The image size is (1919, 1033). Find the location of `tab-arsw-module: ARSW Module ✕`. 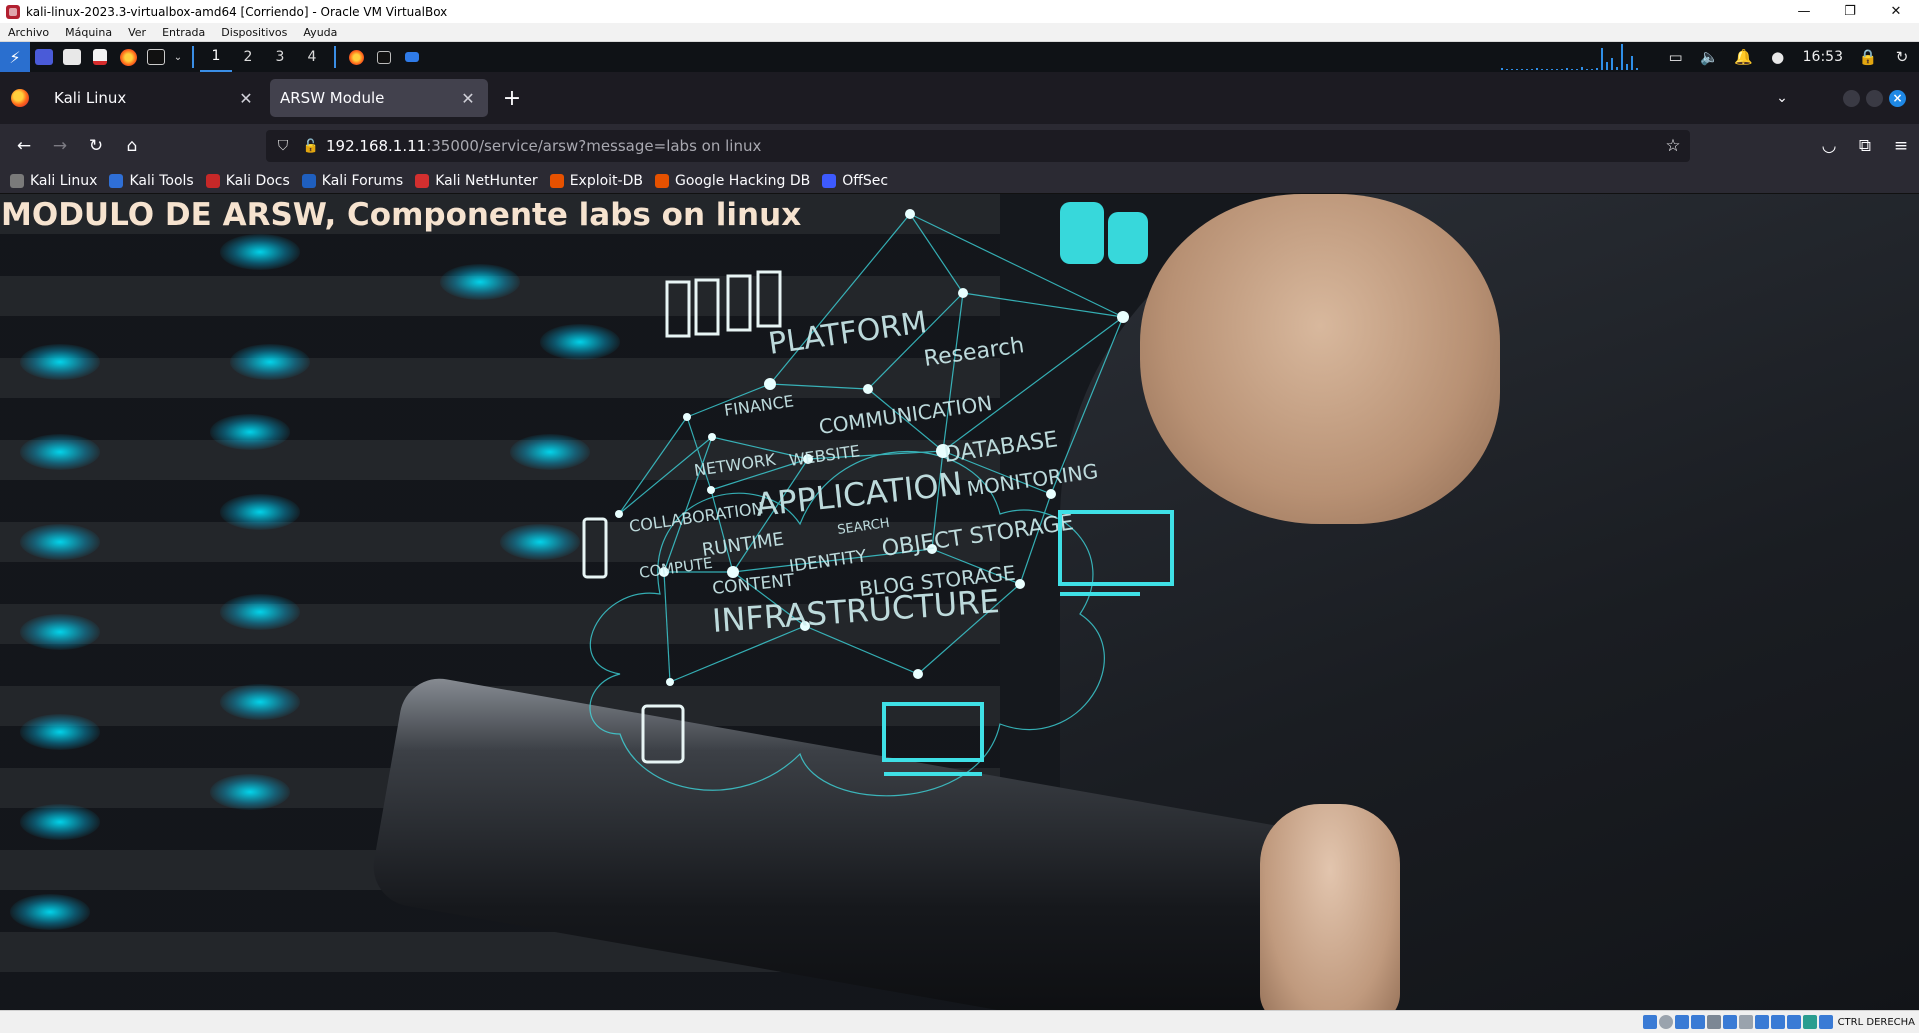

tab-arsw-module: ARSW Module ✕ is located at coordinates (379, 98).